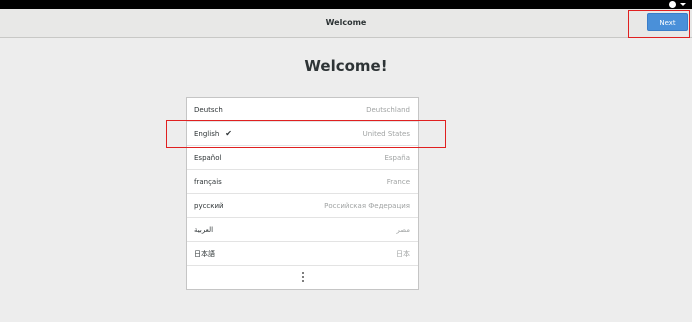 This screenshot has height=322, width=692. I want to click on language-row-arabic: العربية مصر, so click(302, 230).